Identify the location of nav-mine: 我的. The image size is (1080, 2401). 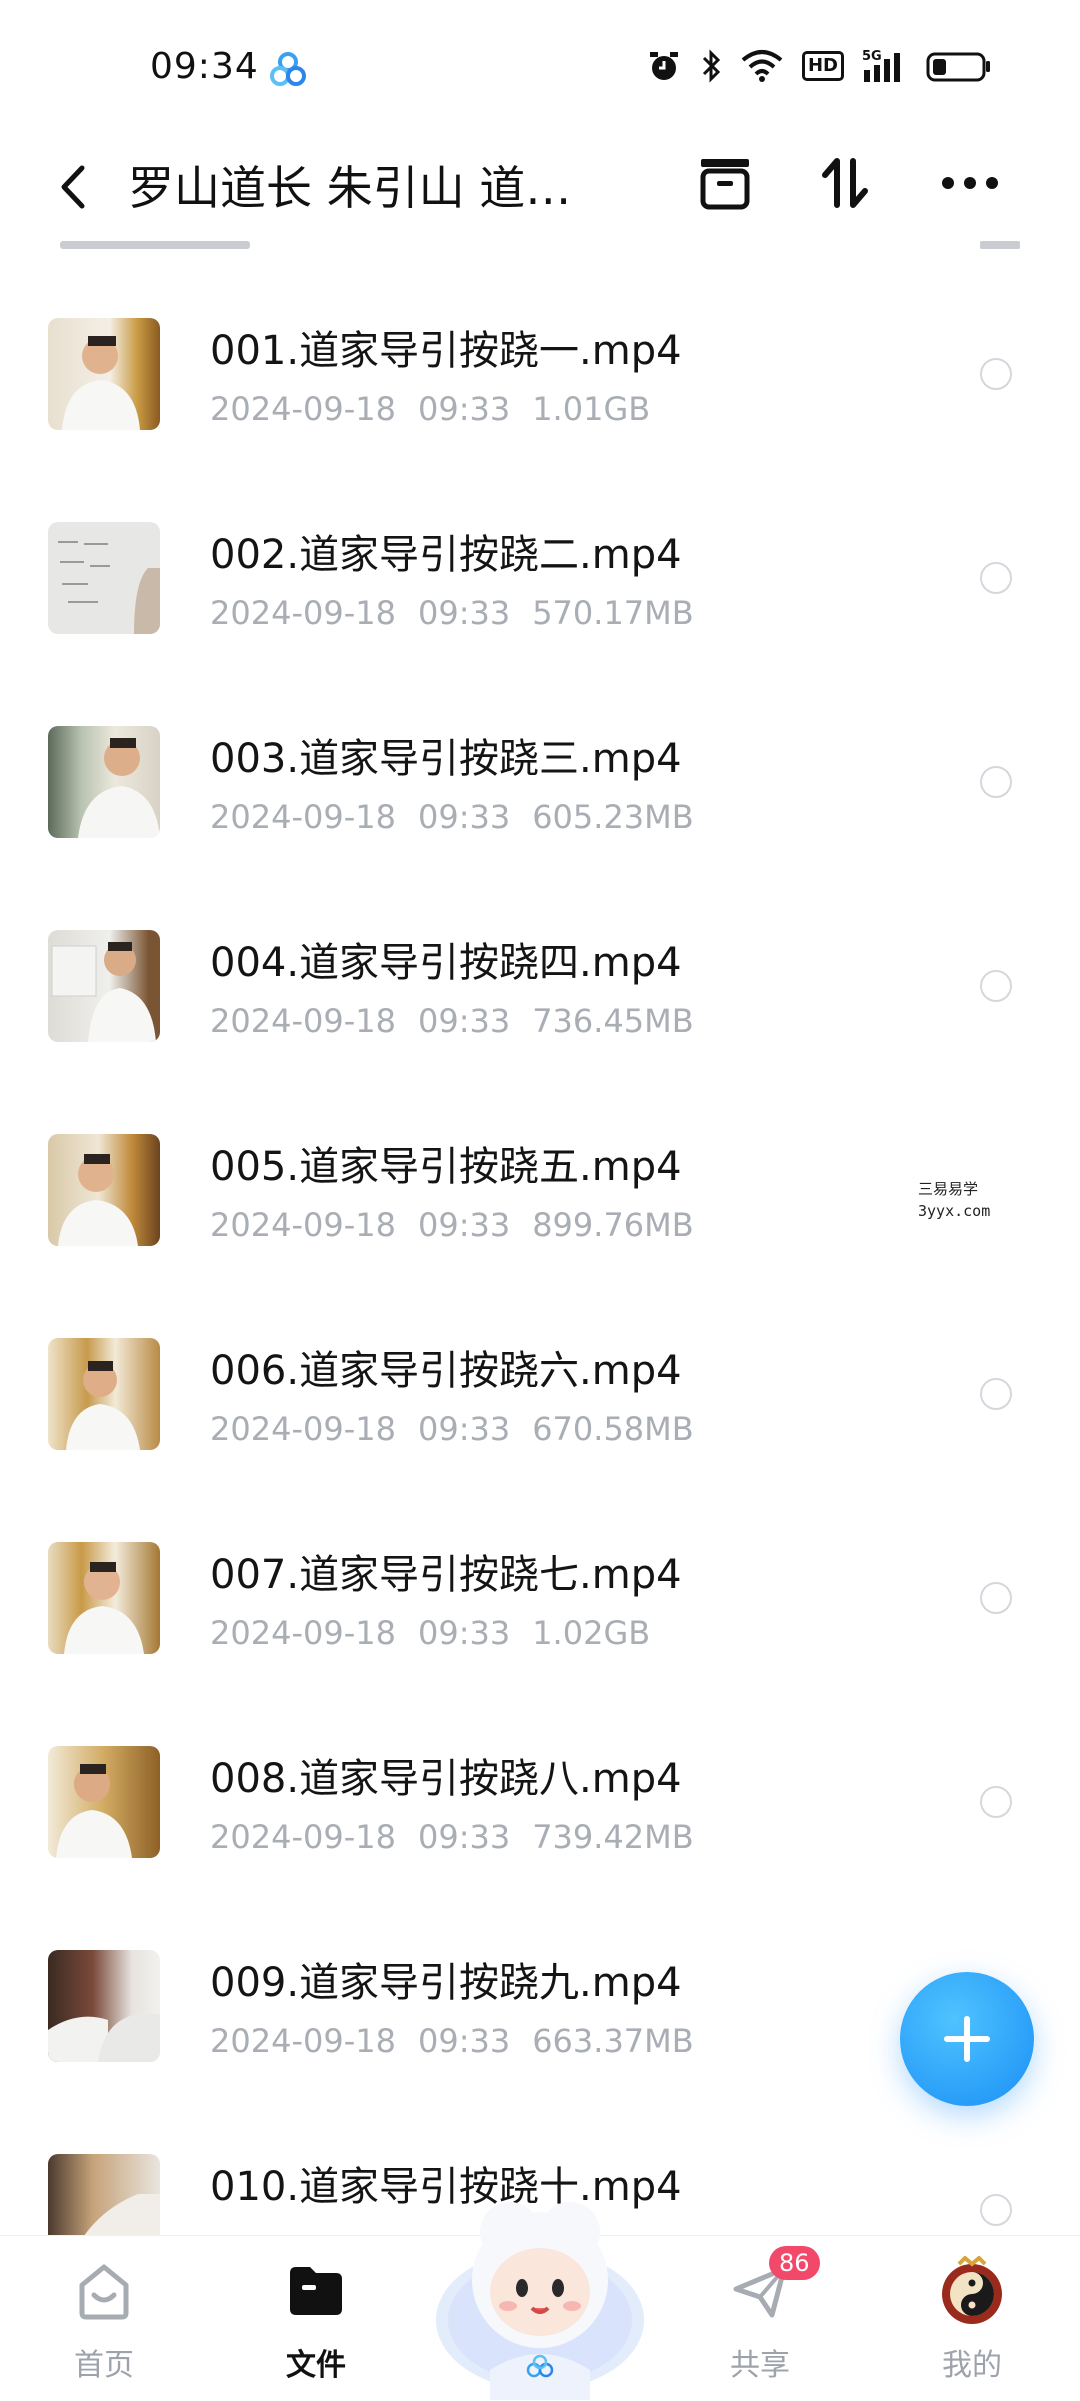
(972, 2320).